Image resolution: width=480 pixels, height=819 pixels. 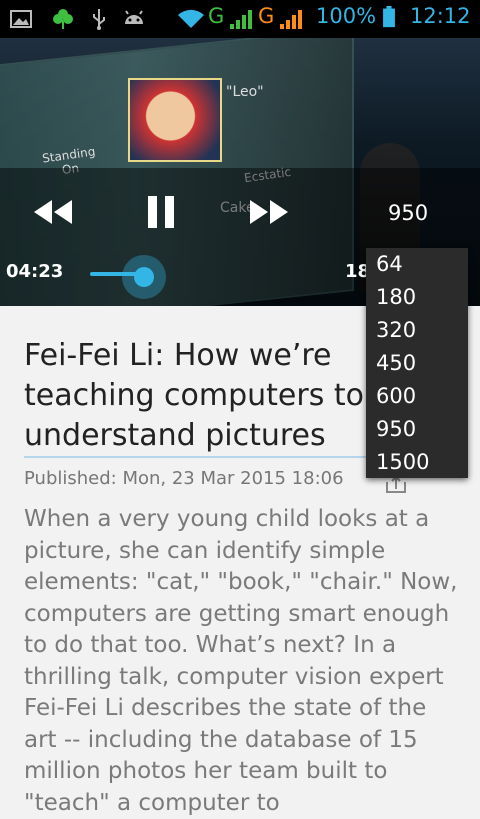 I want to click on quality-option-64: 64, so click(x=417, y=264).